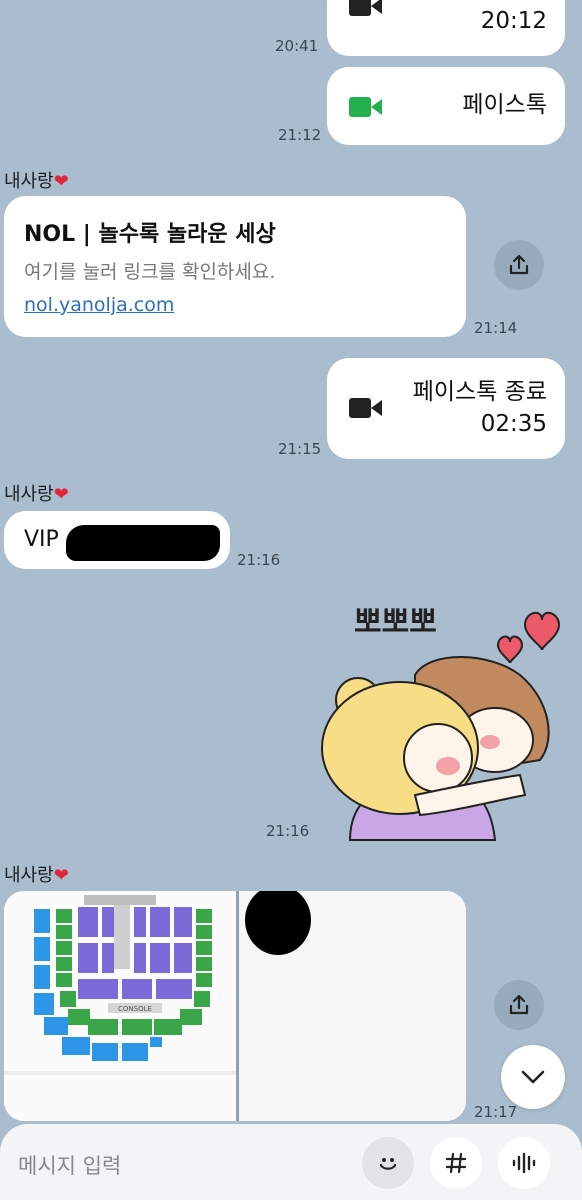 The height and width of the screenshot is (1200, 582). Describe the element at coordinates (513, 424) in the screenshot. I see `call-duration: 02:35` at that location.